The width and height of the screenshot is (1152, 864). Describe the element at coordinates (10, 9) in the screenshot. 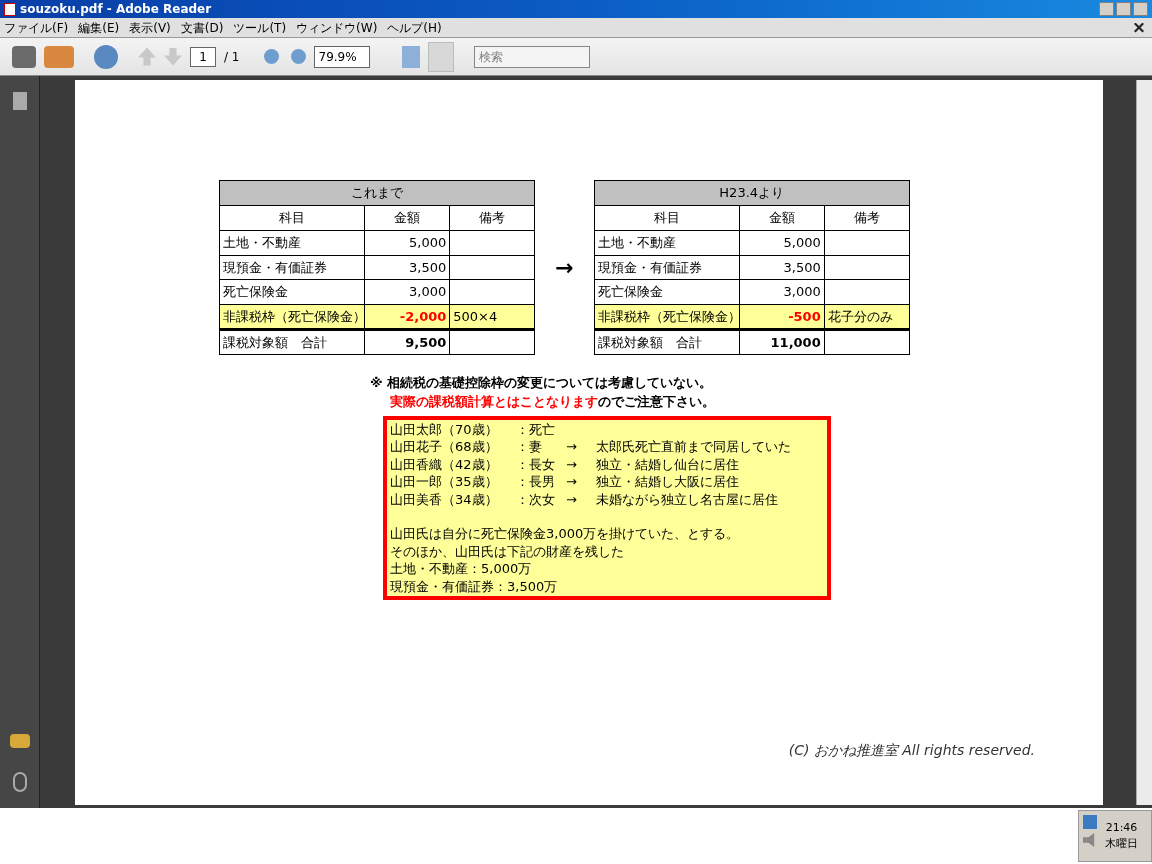

I see `pdf-icon` at that location.